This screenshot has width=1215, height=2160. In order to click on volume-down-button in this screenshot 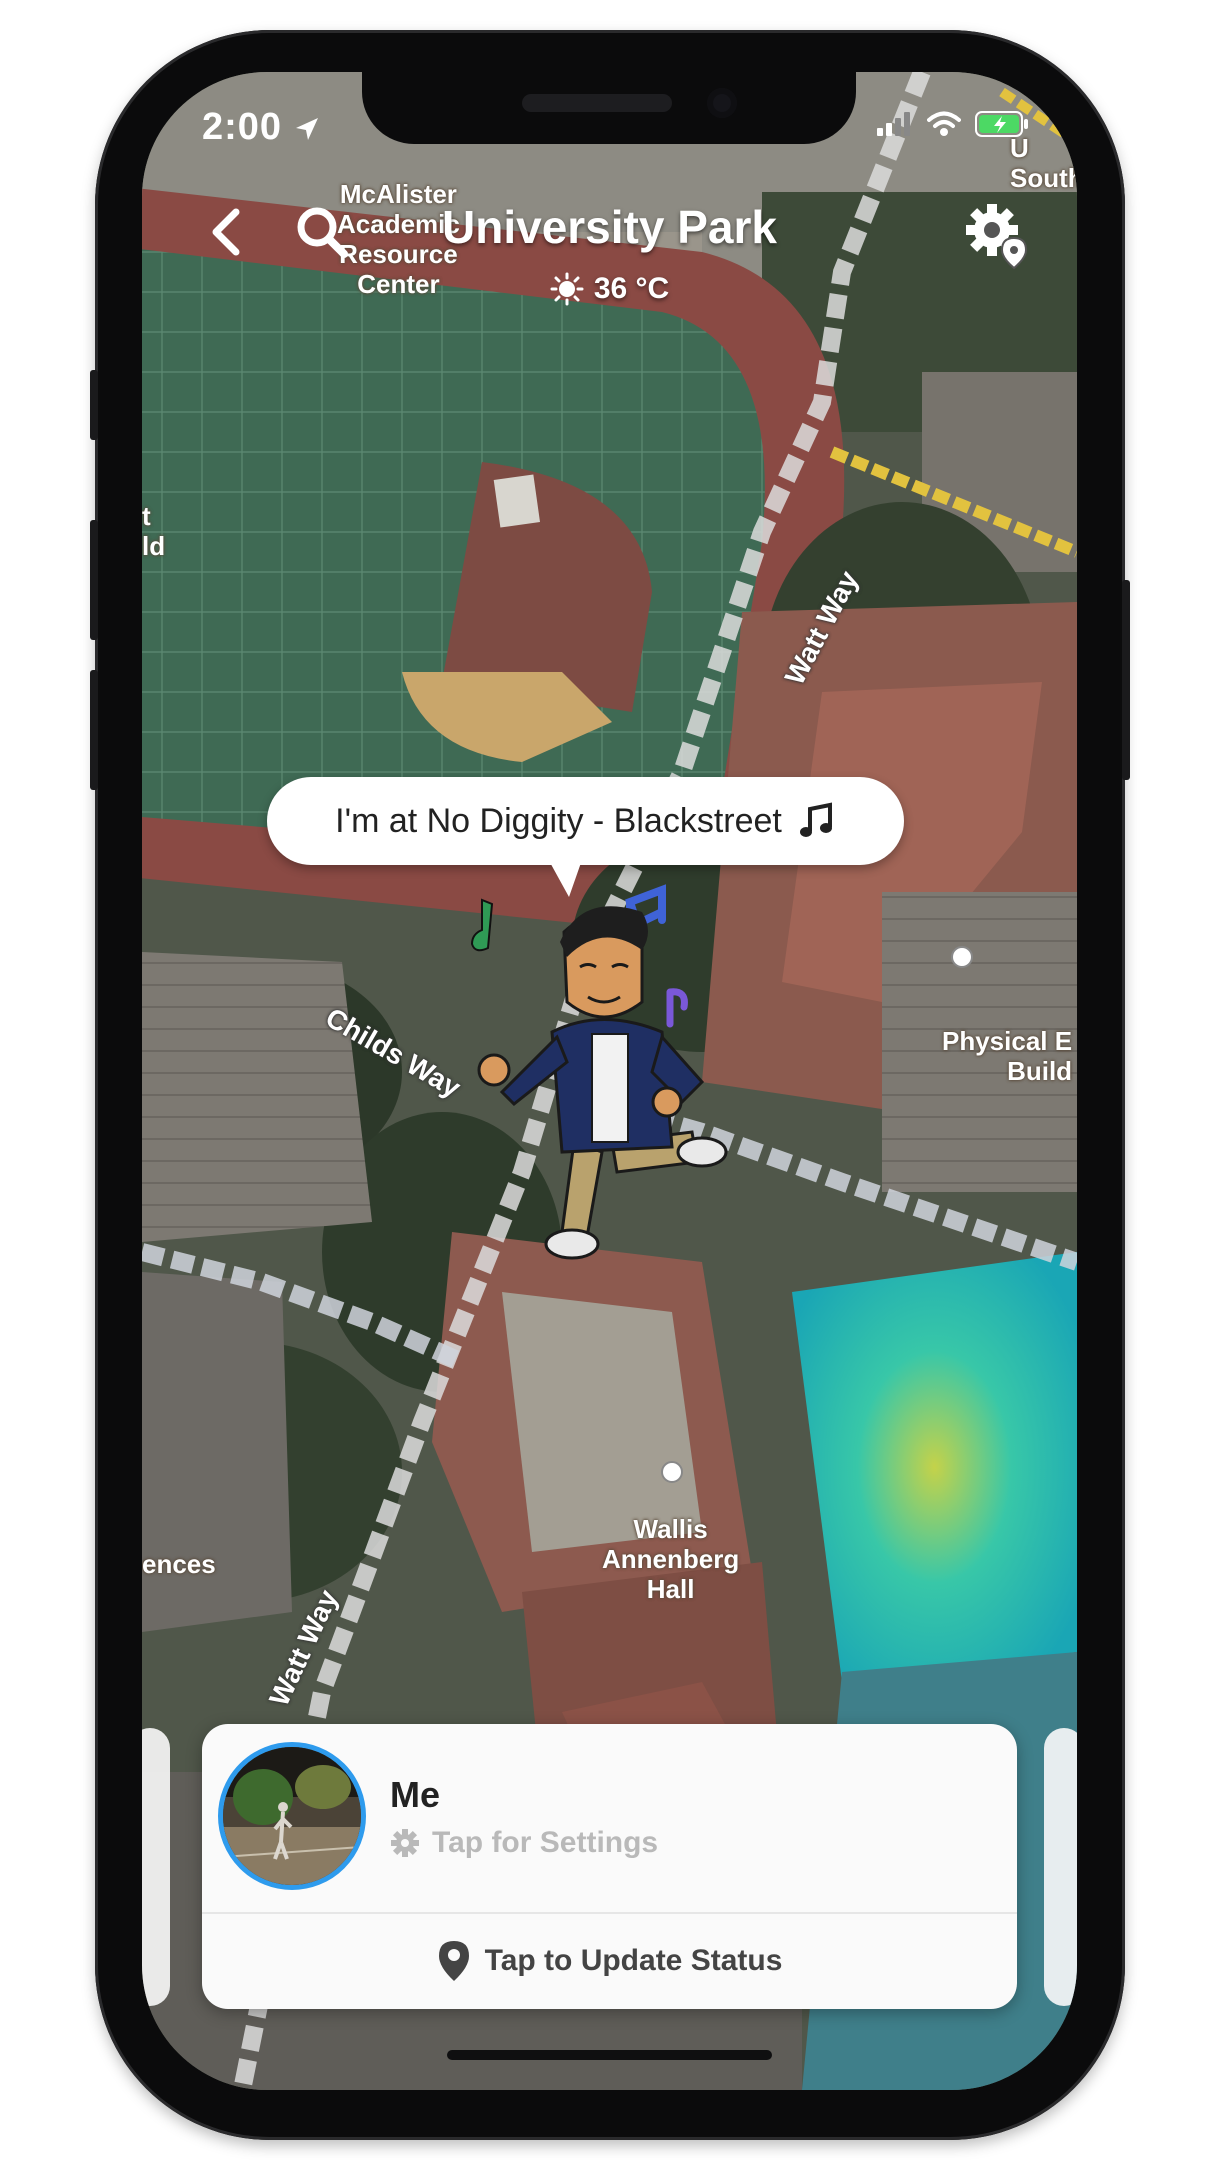, I will do `click(94, 730)`.